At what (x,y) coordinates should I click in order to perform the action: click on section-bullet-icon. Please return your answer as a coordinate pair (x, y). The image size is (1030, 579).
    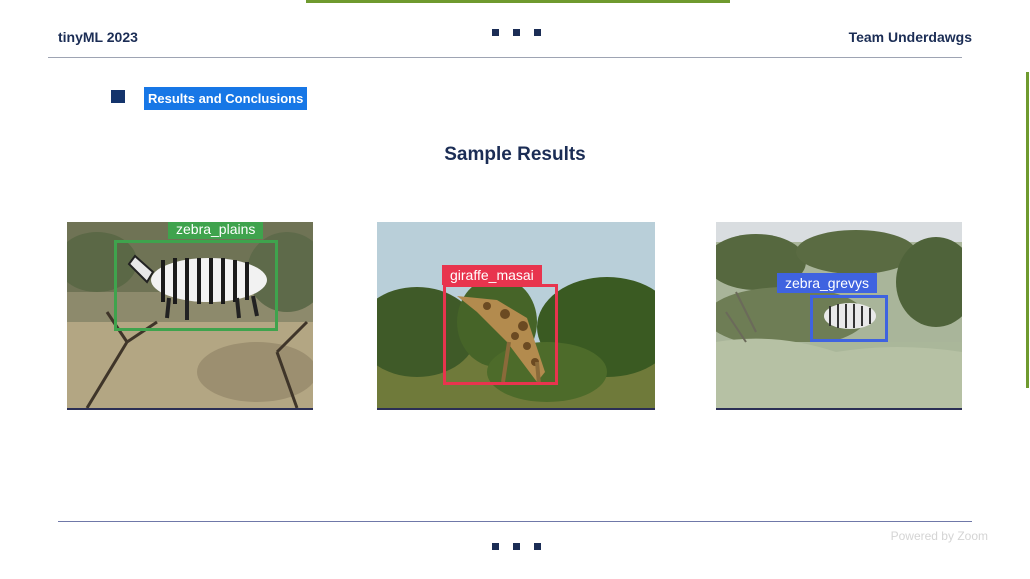
    Looking at the image, I should click on (118, 96).